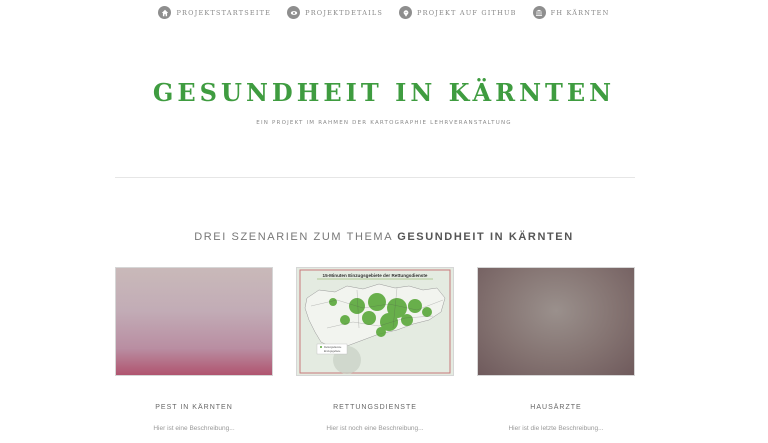 The width and height of the screenshot is (768, 443). I want to click on nav-label: FH Kärnten, so click(580, 12).